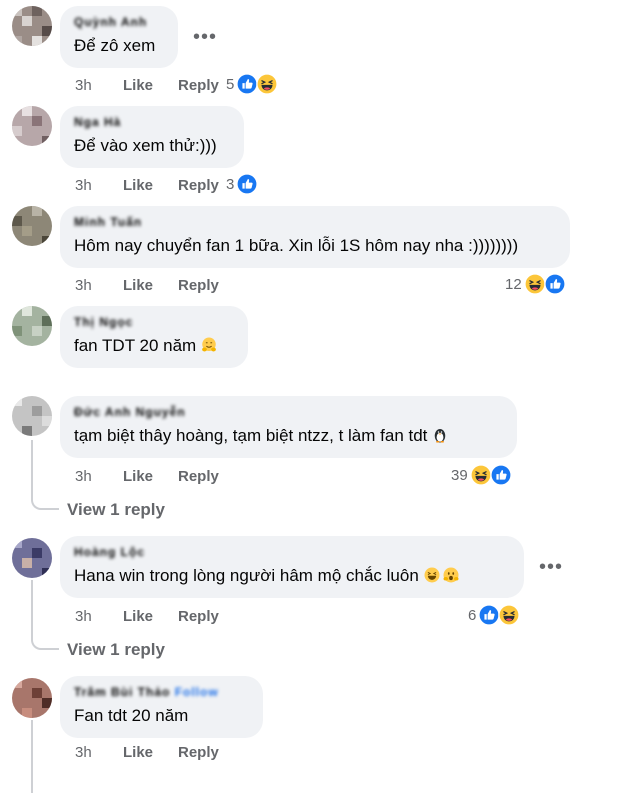 This screenshot has width=640, height=793. What do you see at coordinates (154, 346) in the screenshot?
I see `comment-text: fan TDT 20 năm` at bounding box center [154, 346].